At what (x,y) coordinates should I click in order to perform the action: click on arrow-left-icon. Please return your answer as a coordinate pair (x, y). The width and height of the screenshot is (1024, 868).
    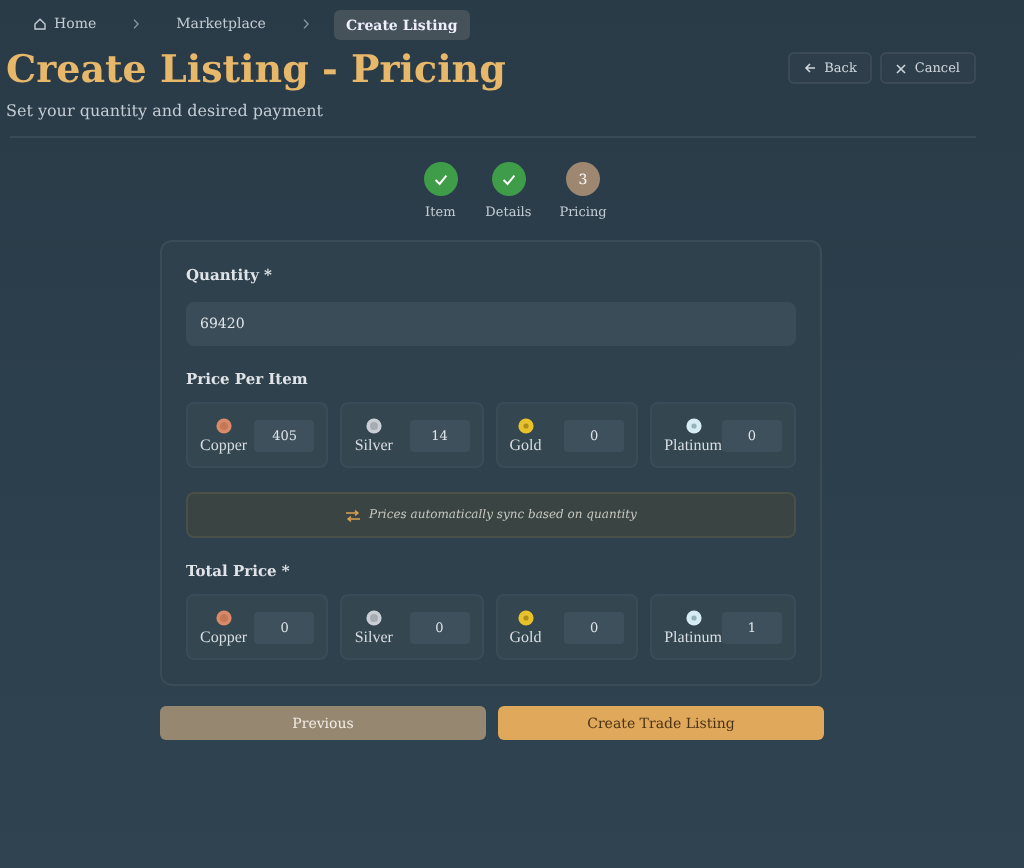
    Looking at the image, I should click on (810, 68).